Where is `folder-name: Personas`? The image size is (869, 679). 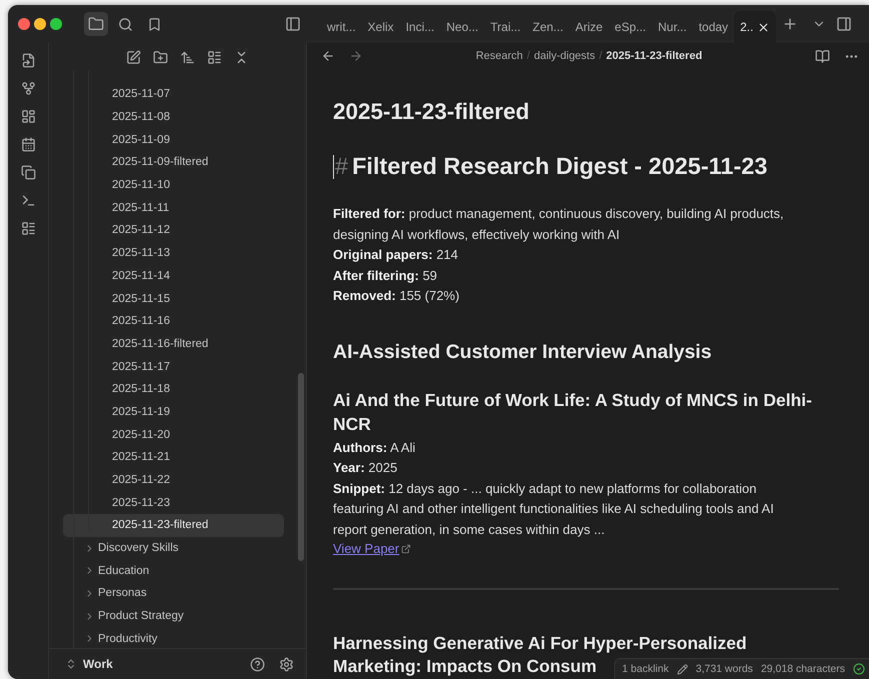 folder-name: Personas is located at coordinates (122, 593).